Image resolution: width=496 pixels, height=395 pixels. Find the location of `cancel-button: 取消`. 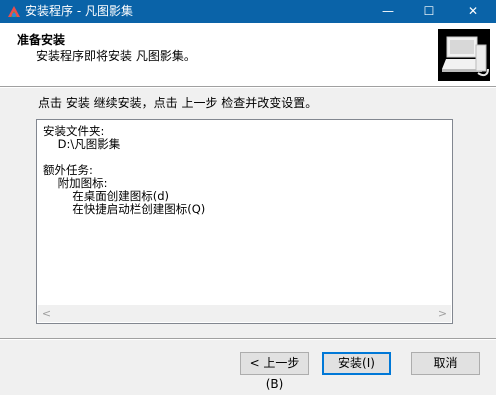

cancel-button: 取消 is located at coordinates (445, 363).